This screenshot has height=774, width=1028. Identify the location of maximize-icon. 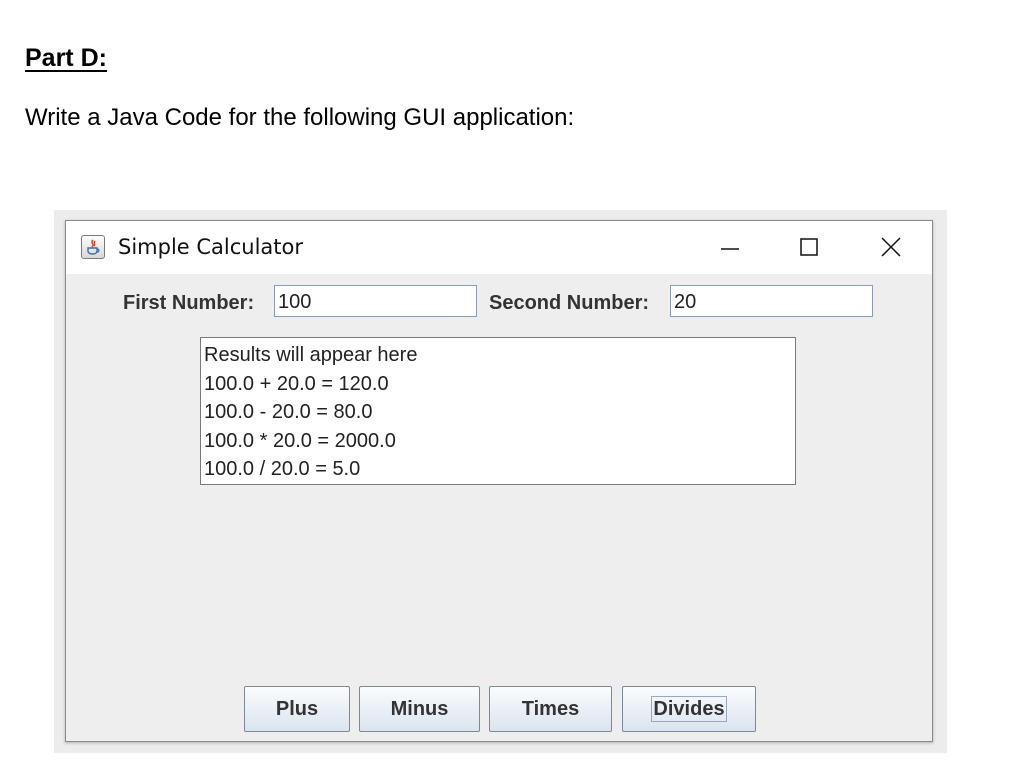
(809, 247).